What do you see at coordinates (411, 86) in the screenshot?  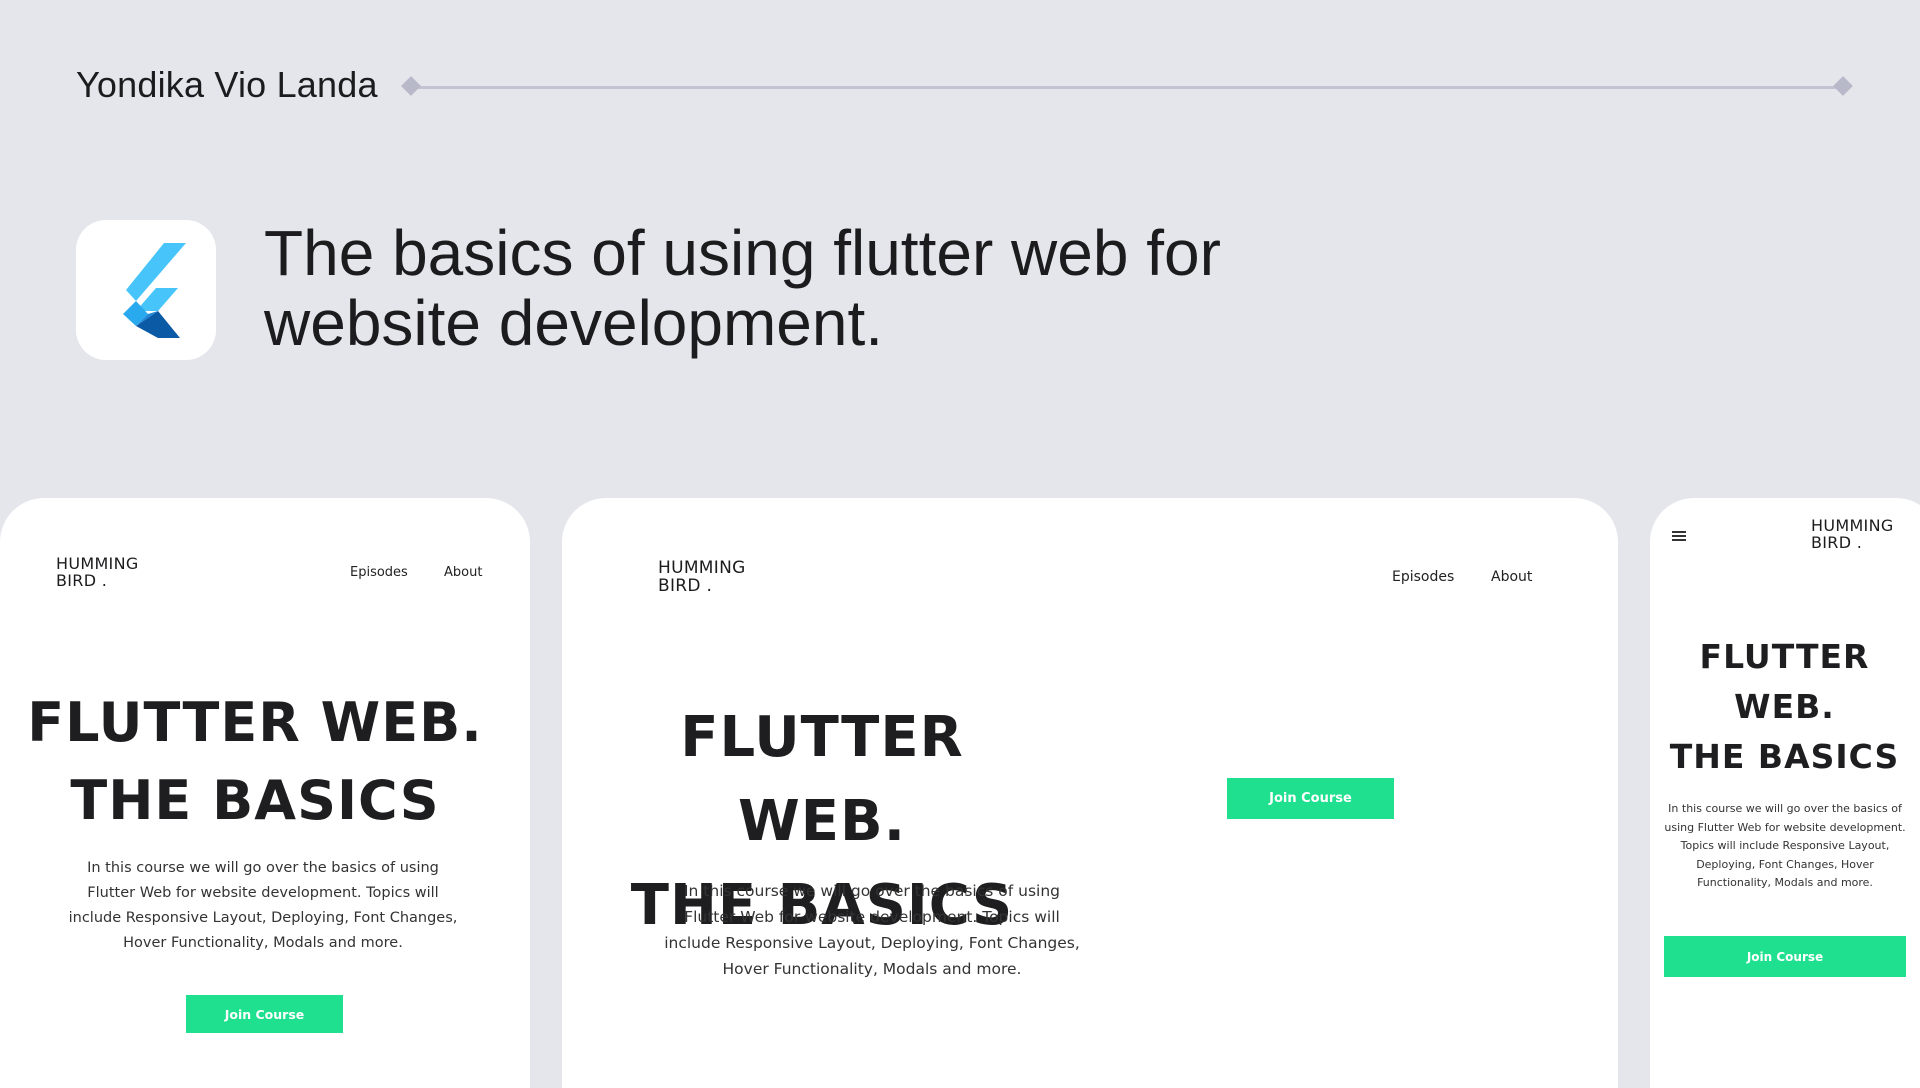 I see `divider-diamond-left` at bounding box center [411, 86].